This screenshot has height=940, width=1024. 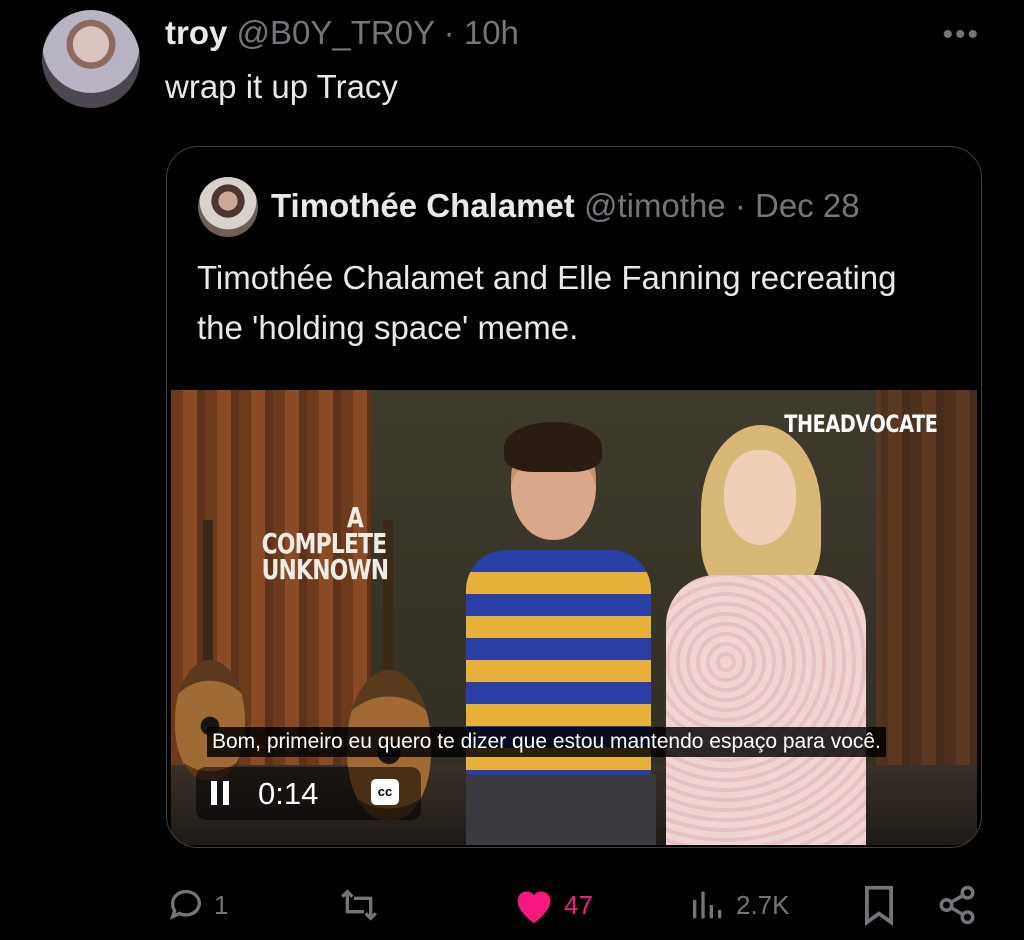 I want to click on share-icon, so click(x=957, y=905).